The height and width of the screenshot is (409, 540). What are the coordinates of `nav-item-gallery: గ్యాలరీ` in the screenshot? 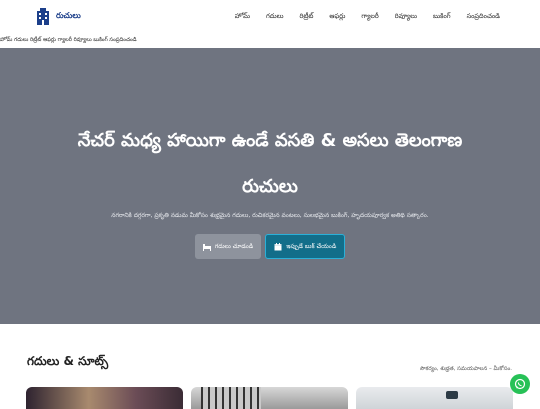 It's located at (369, 17).